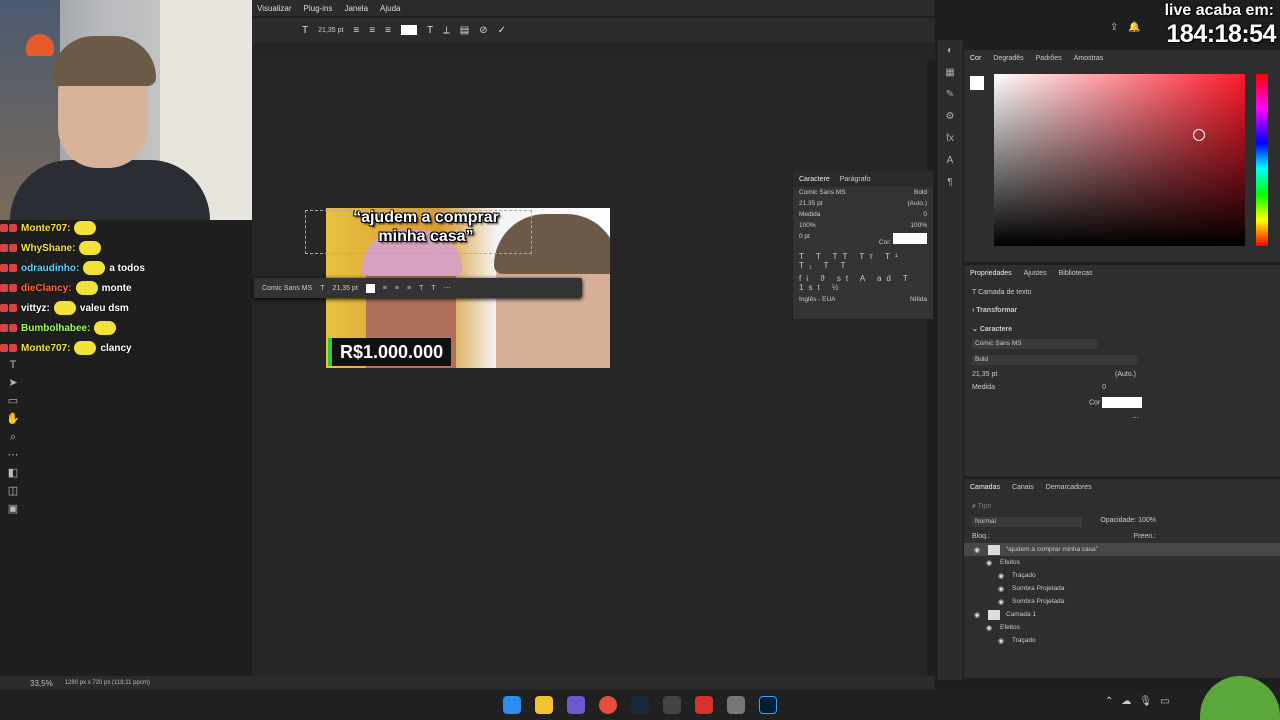 The image size is (1280, 720). What do you see at coordinates (950, 51) in the screenshot?
I see `color-panel-icon: ◐` at bounding box center [950, 51].